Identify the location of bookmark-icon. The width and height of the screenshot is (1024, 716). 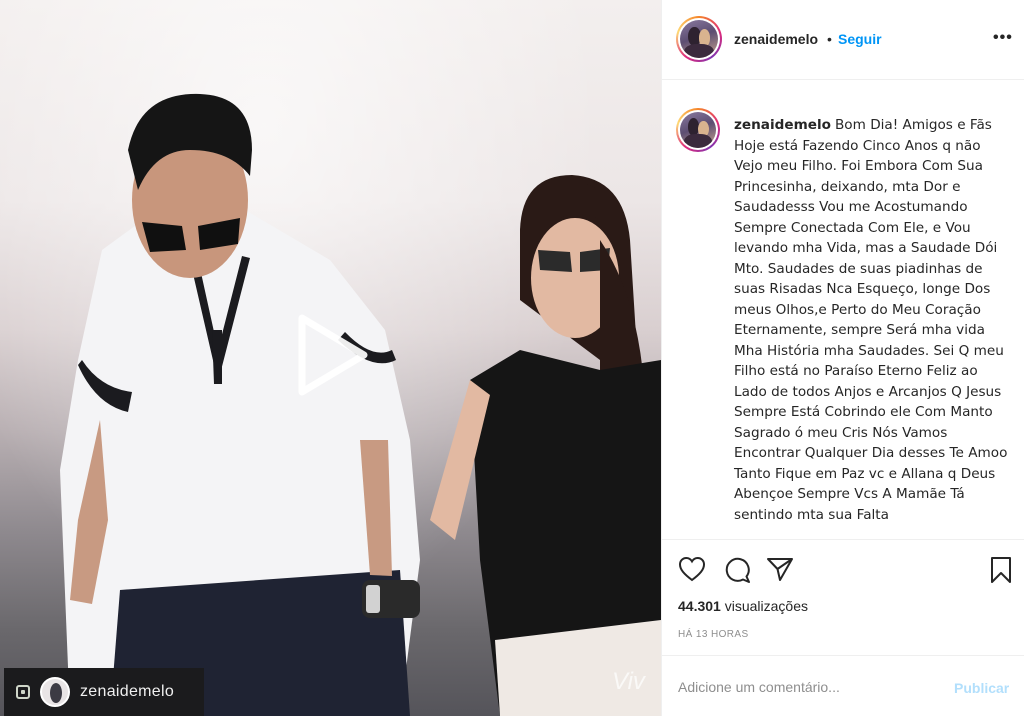
(1001, 572).